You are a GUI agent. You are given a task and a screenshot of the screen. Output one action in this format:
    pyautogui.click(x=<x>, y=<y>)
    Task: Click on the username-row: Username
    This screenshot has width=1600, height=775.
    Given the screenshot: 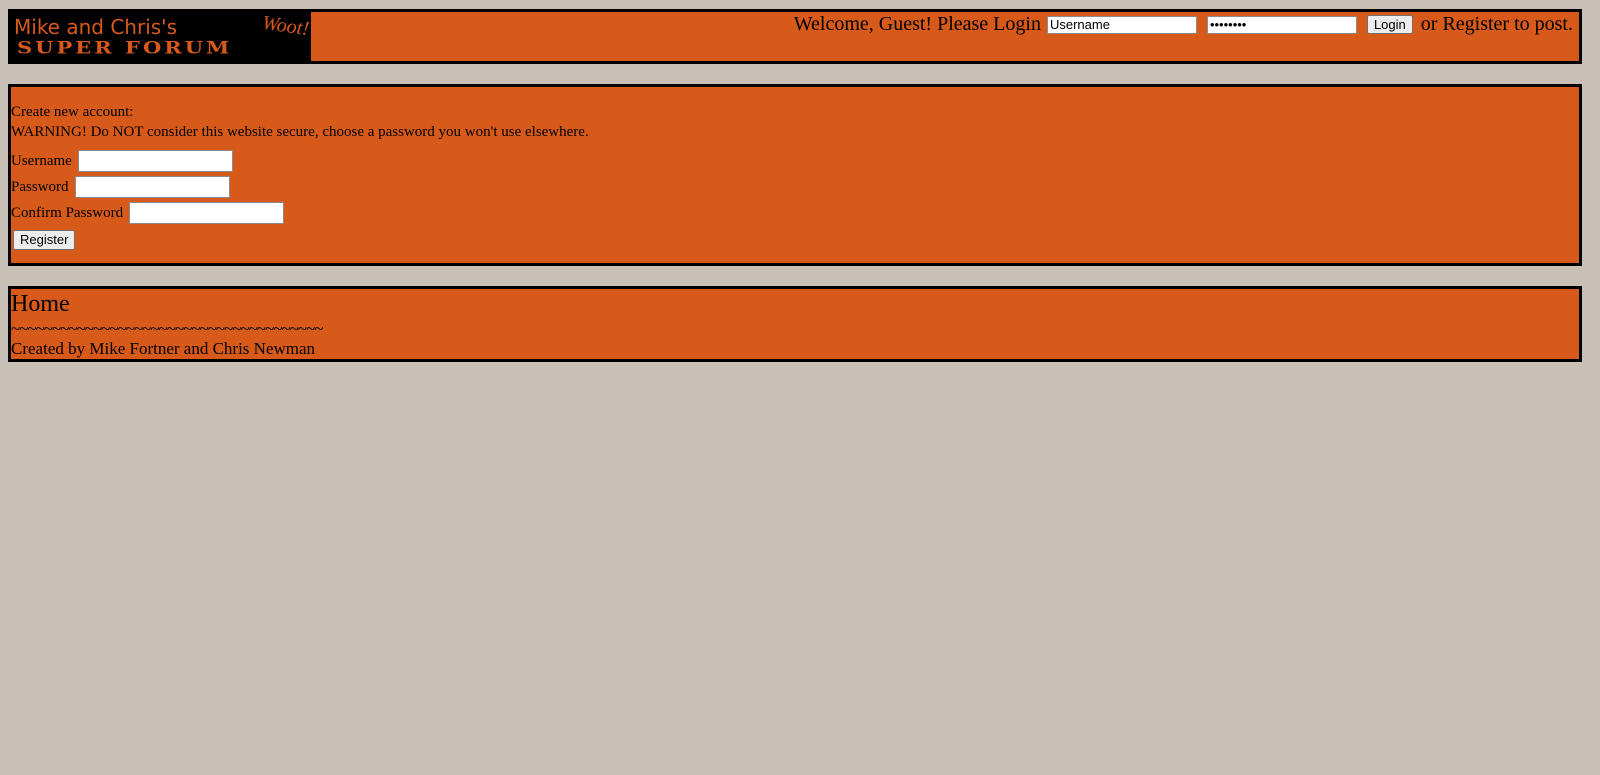 What is the action you would take?
    pyautogui.click(x=300, y=161)
    